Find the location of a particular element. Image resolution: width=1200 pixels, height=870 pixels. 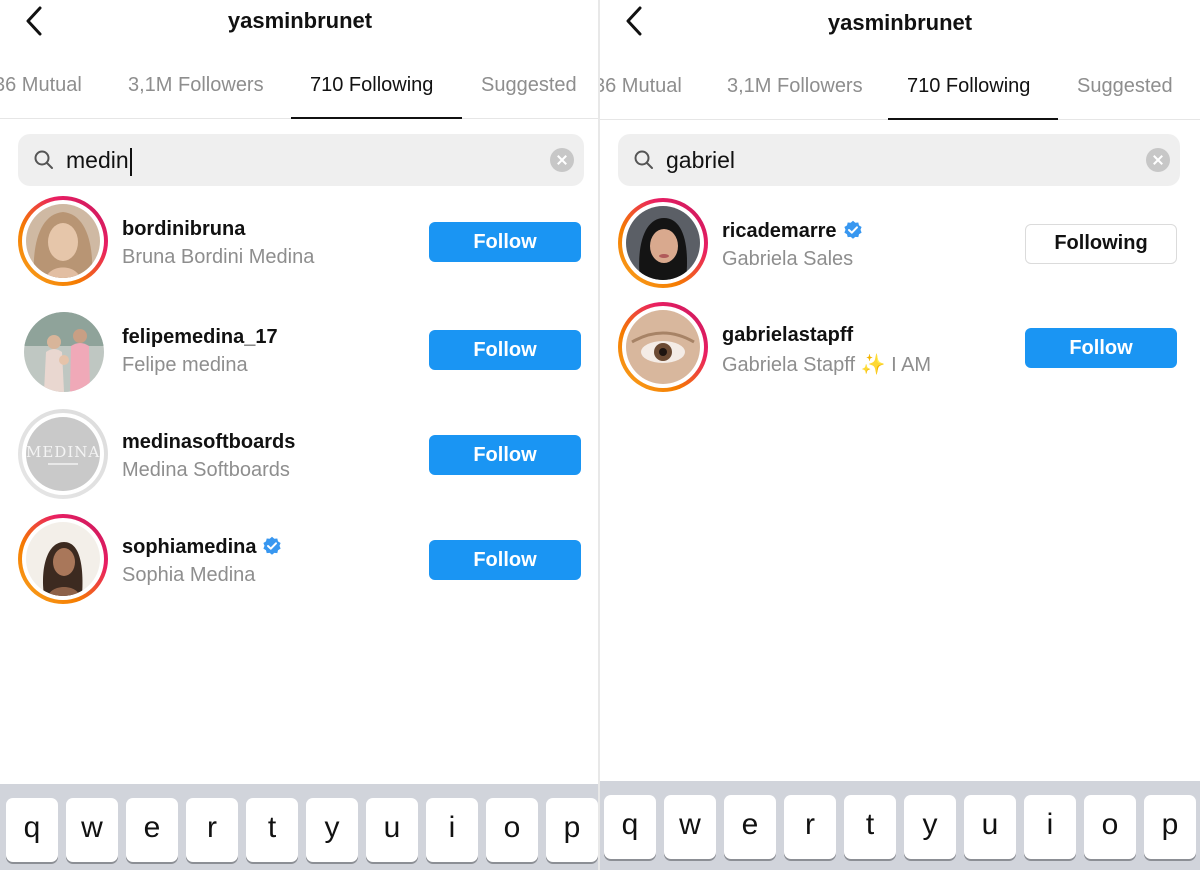

username: felipemedina_17 is located at coordinates (200, 337).